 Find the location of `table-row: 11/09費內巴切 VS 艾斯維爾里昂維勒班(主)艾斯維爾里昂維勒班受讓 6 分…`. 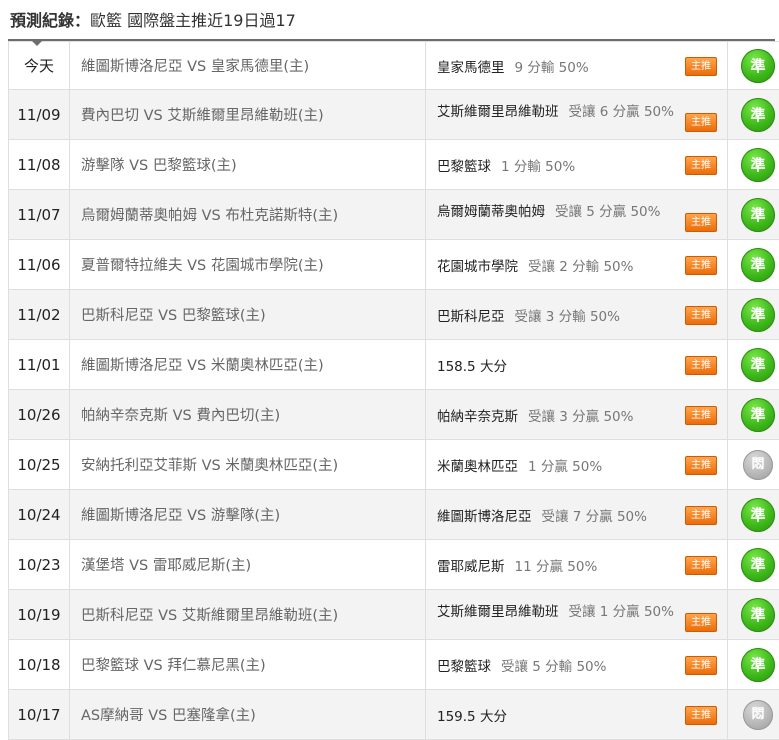

table-row: 11/09費內巴切 VS 艾斯維爾里昂維勒班(主)艾斯維爾里昂維勒班受讓 6 分… is located at coordinates (394, 115).